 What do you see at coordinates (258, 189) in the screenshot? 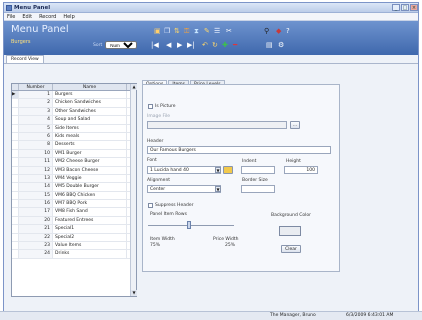
I see `border-size-input` at bounding box center [258, 189].